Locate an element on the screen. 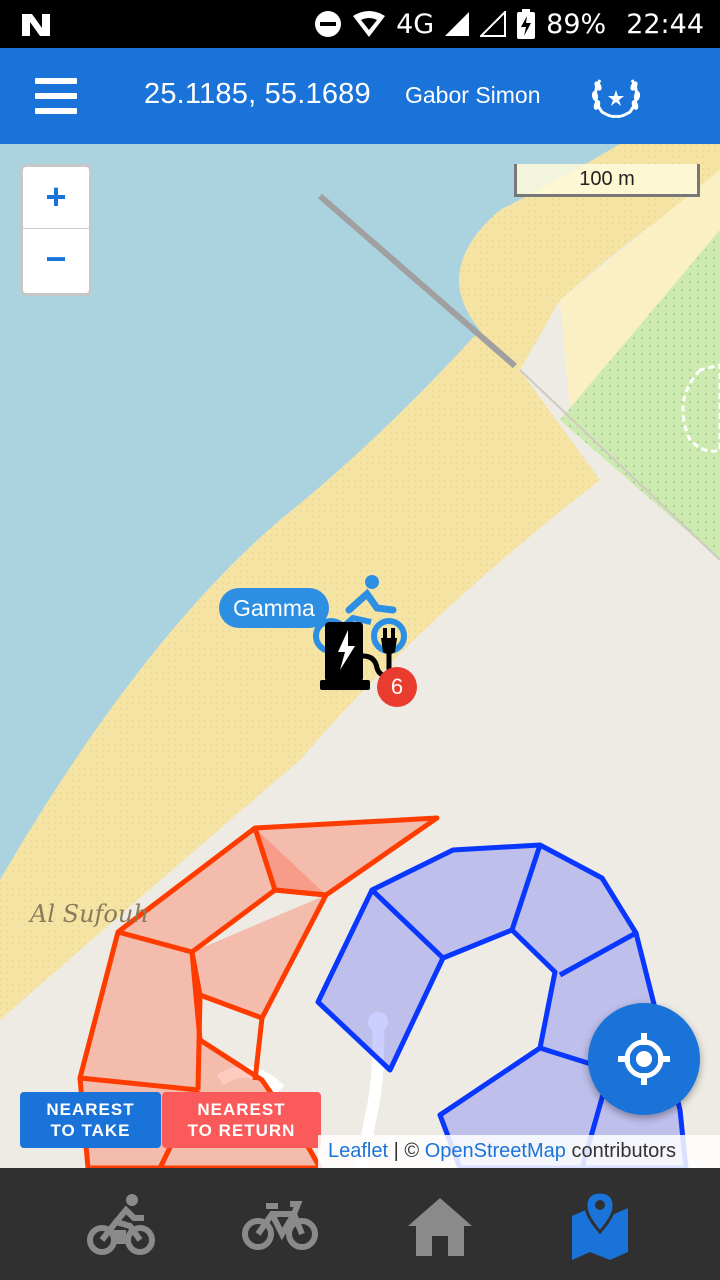 The image size is (720, 1280). station-bike-count: 6 is located at coordinates (397, 687).